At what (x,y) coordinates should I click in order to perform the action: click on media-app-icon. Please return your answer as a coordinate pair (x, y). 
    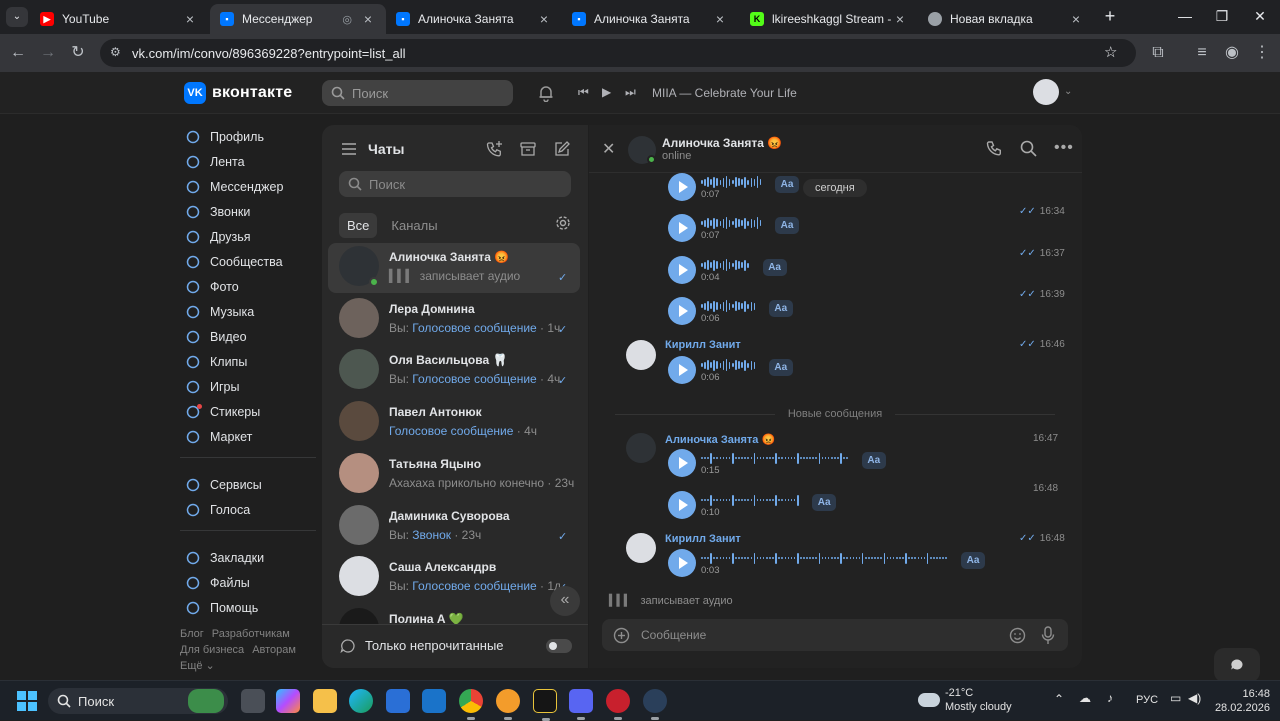
    Looking at the image, I should click on (545, 705).